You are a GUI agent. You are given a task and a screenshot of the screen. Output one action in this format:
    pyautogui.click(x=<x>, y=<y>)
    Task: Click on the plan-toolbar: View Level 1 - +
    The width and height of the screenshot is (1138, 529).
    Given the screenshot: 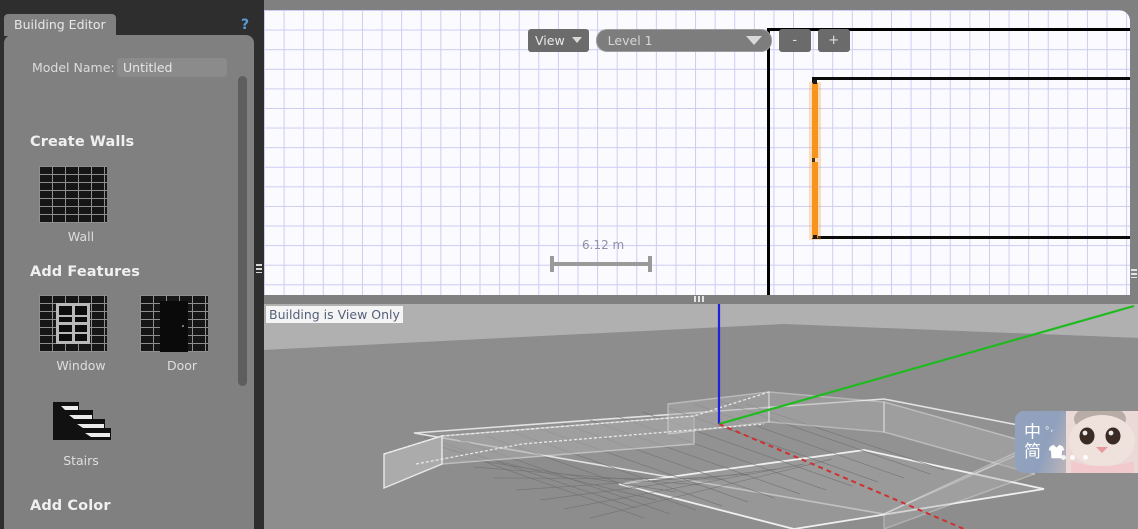 What is the action you would take?
    pyautogui.click(x=689, y=40)
    